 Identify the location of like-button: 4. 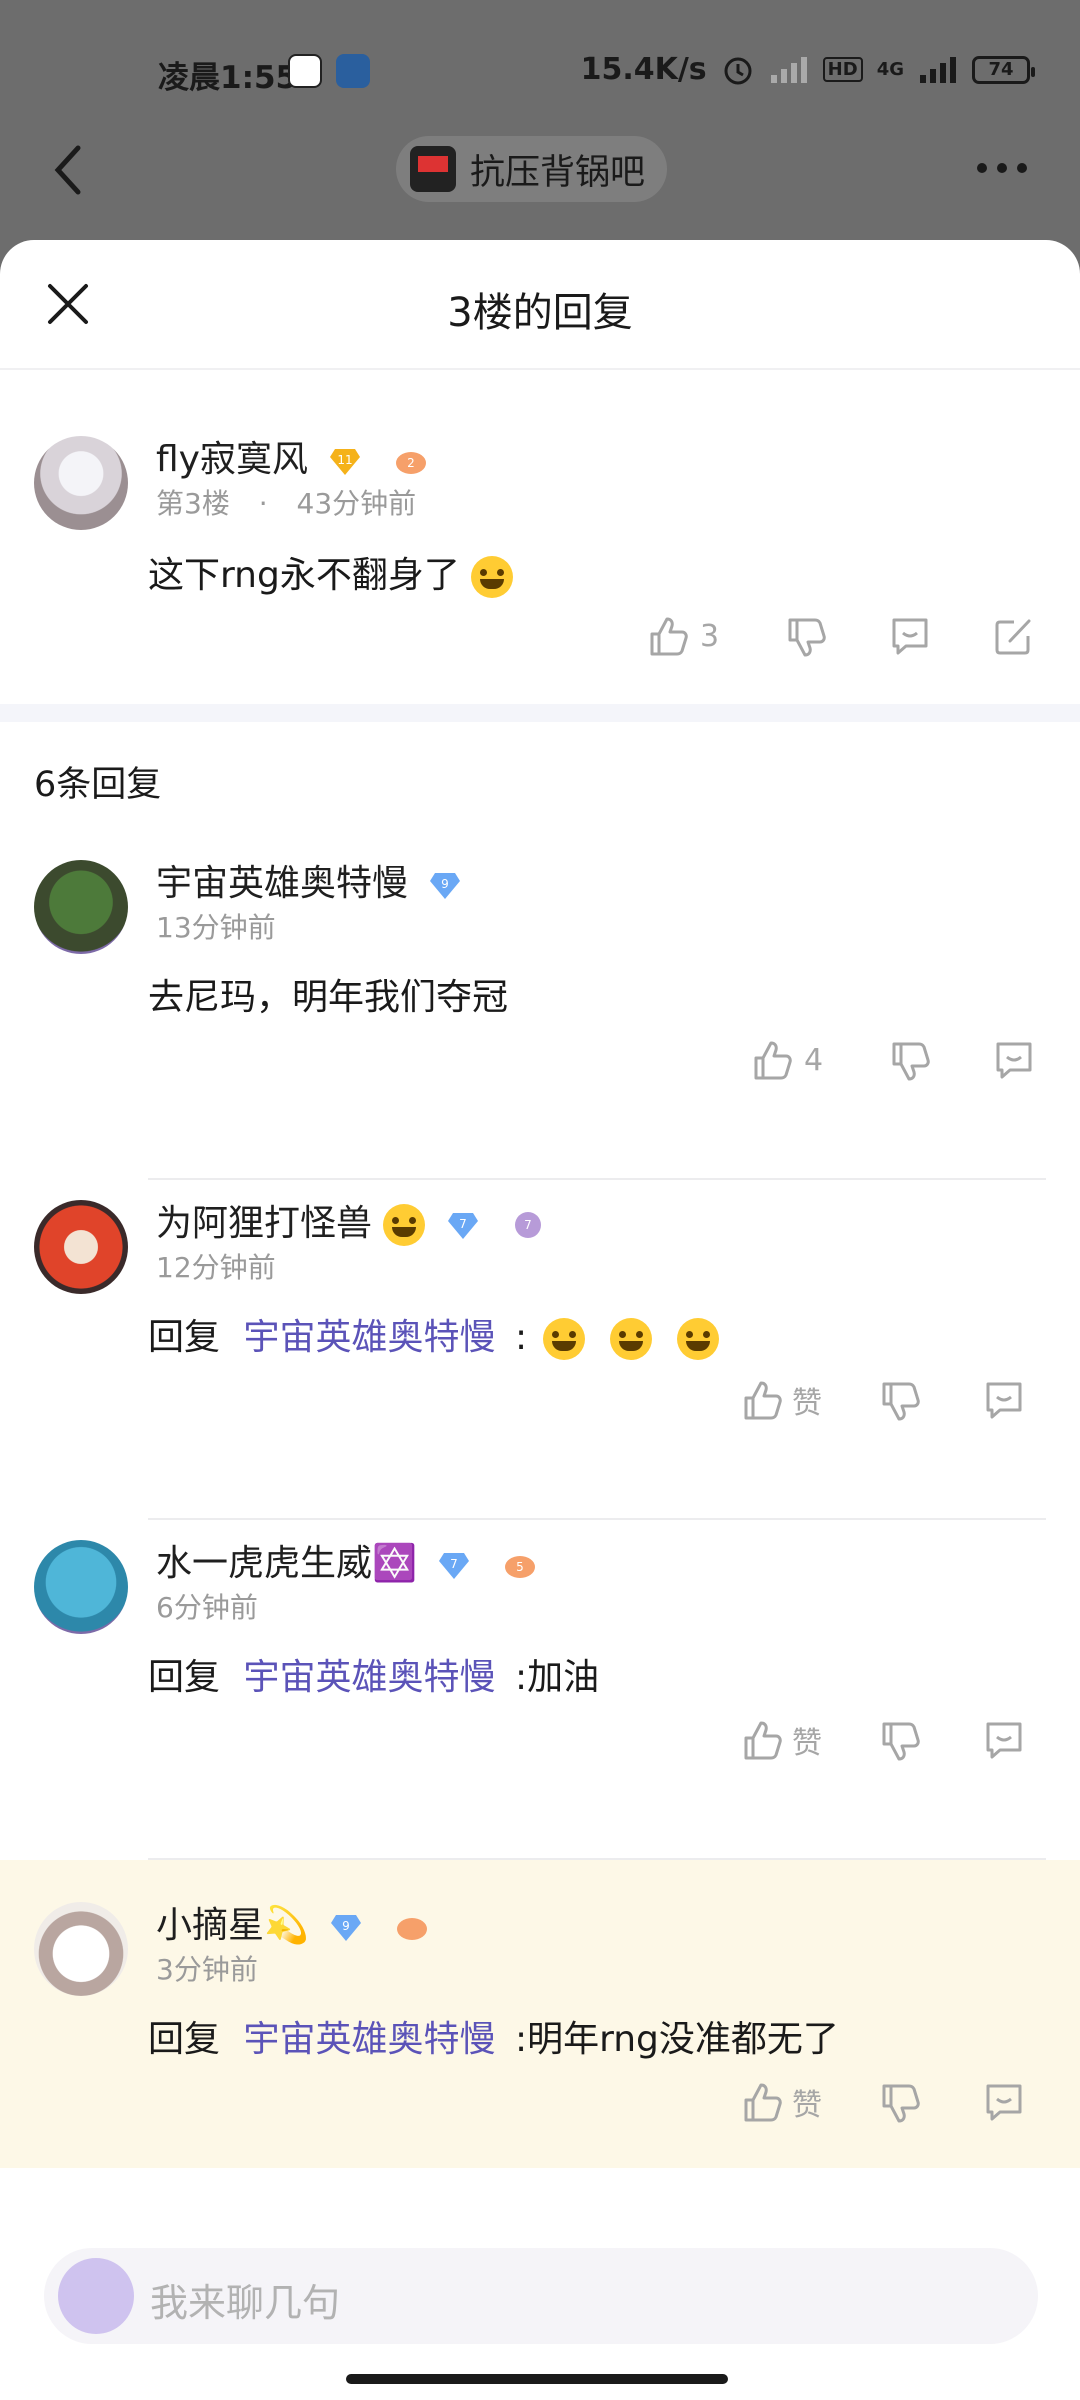
(792, 1060).